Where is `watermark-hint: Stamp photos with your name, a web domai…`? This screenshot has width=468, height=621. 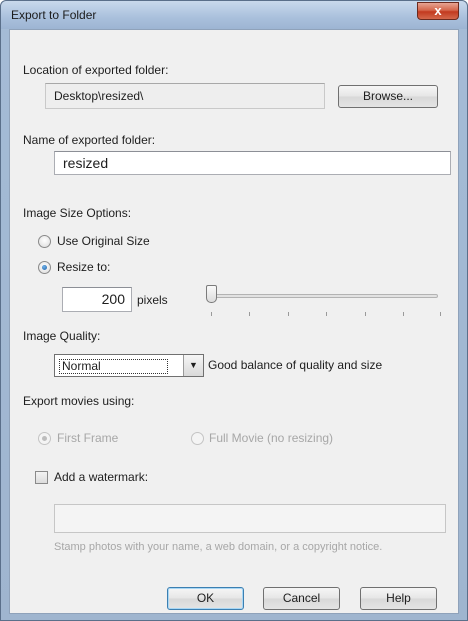 watermark-hint: Stamp photos with your name, a web domai… is located at coordinates (218, 547).